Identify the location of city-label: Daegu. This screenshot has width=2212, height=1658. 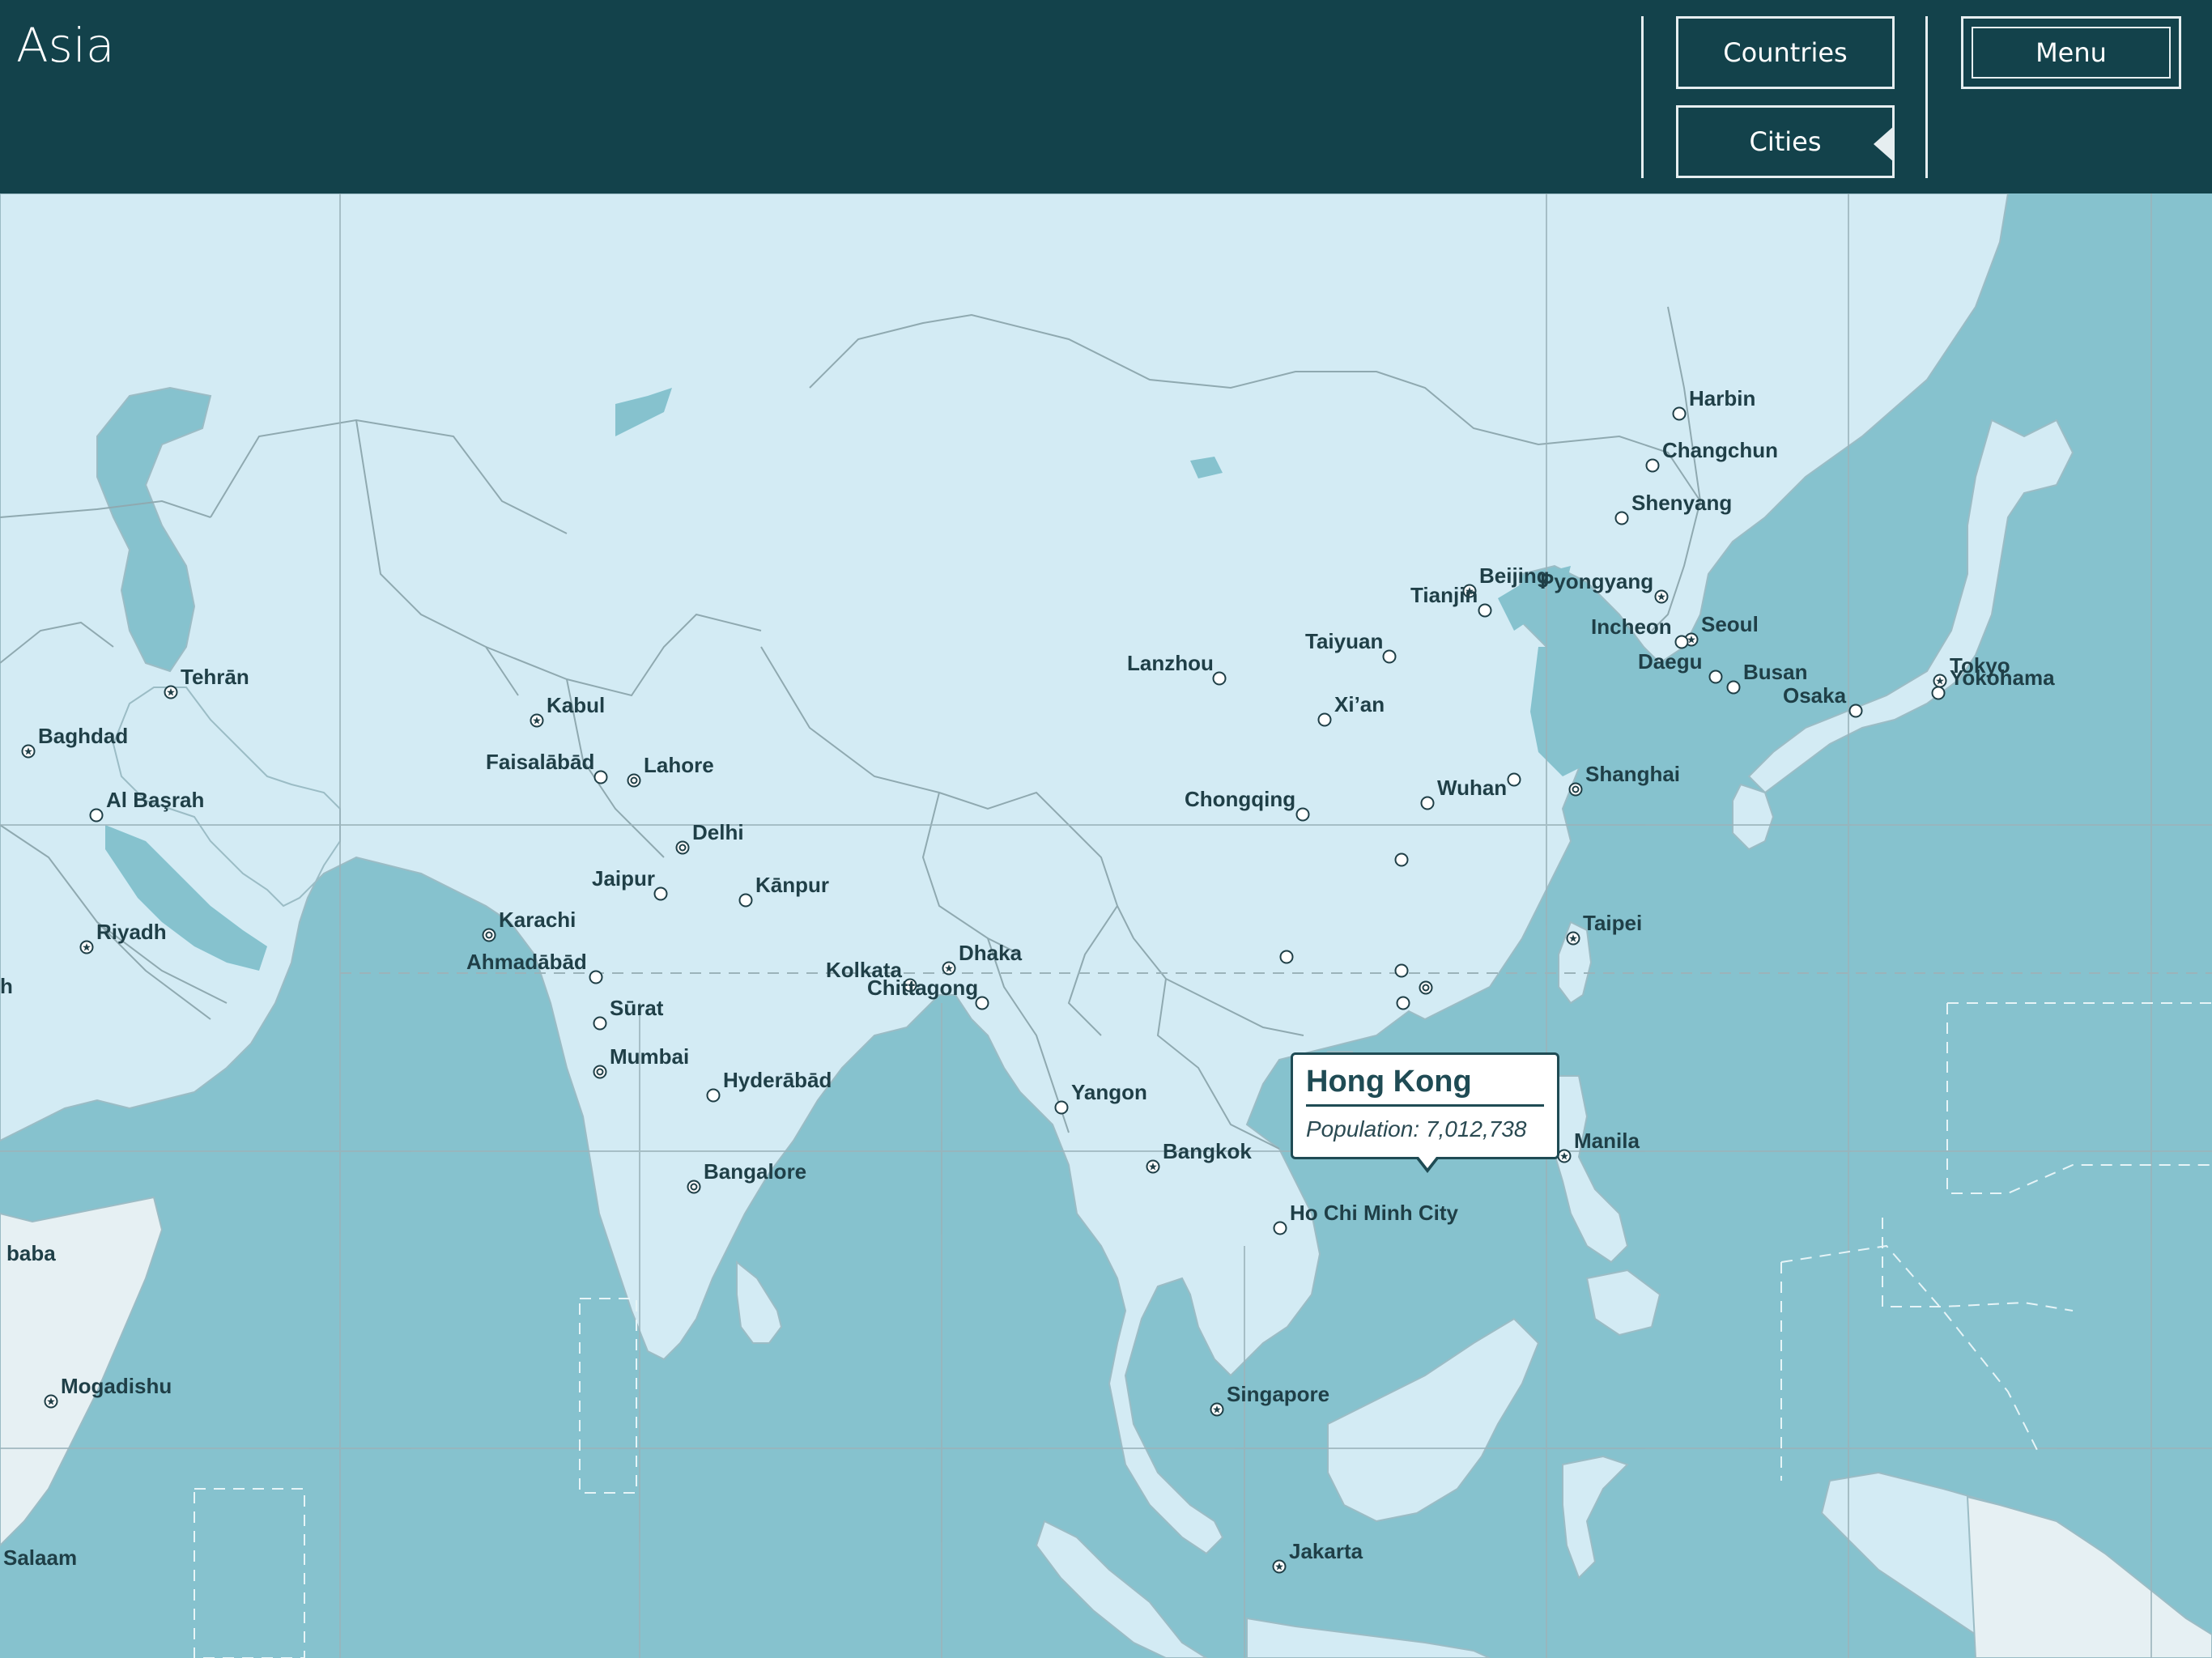
(1671, 661).